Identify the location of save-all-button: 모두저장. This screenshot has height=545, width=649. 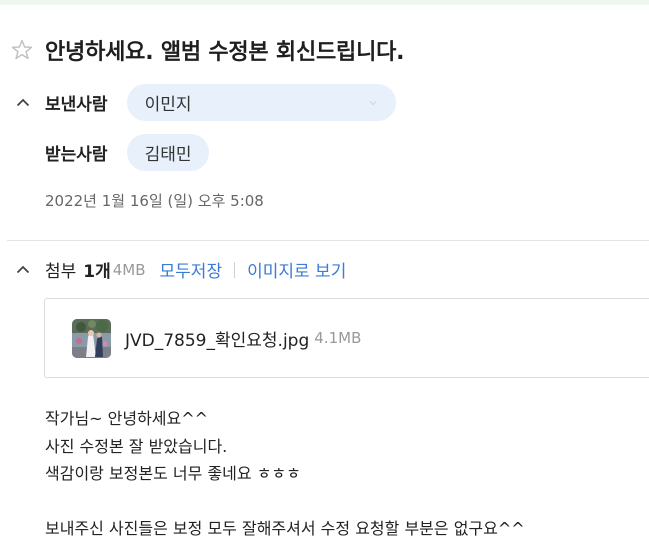
(191, 269).